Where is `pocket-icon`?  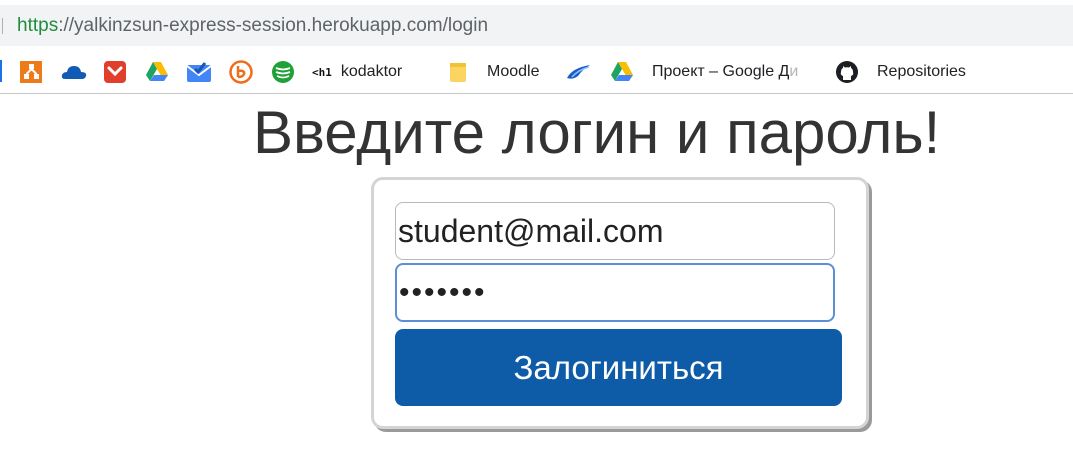
pocket-icon is located at coordinates (115, 72).